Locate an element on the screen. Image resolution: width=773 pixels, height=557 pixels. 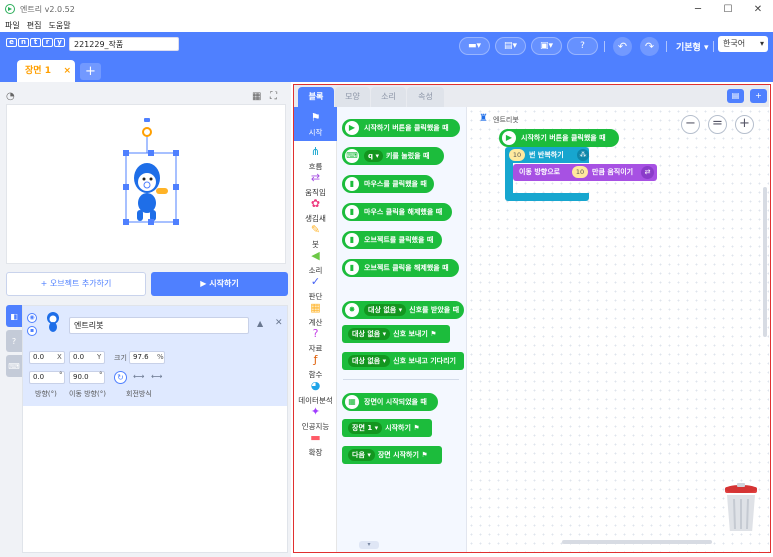
stage-canvas is located at coordinates (146, 184).